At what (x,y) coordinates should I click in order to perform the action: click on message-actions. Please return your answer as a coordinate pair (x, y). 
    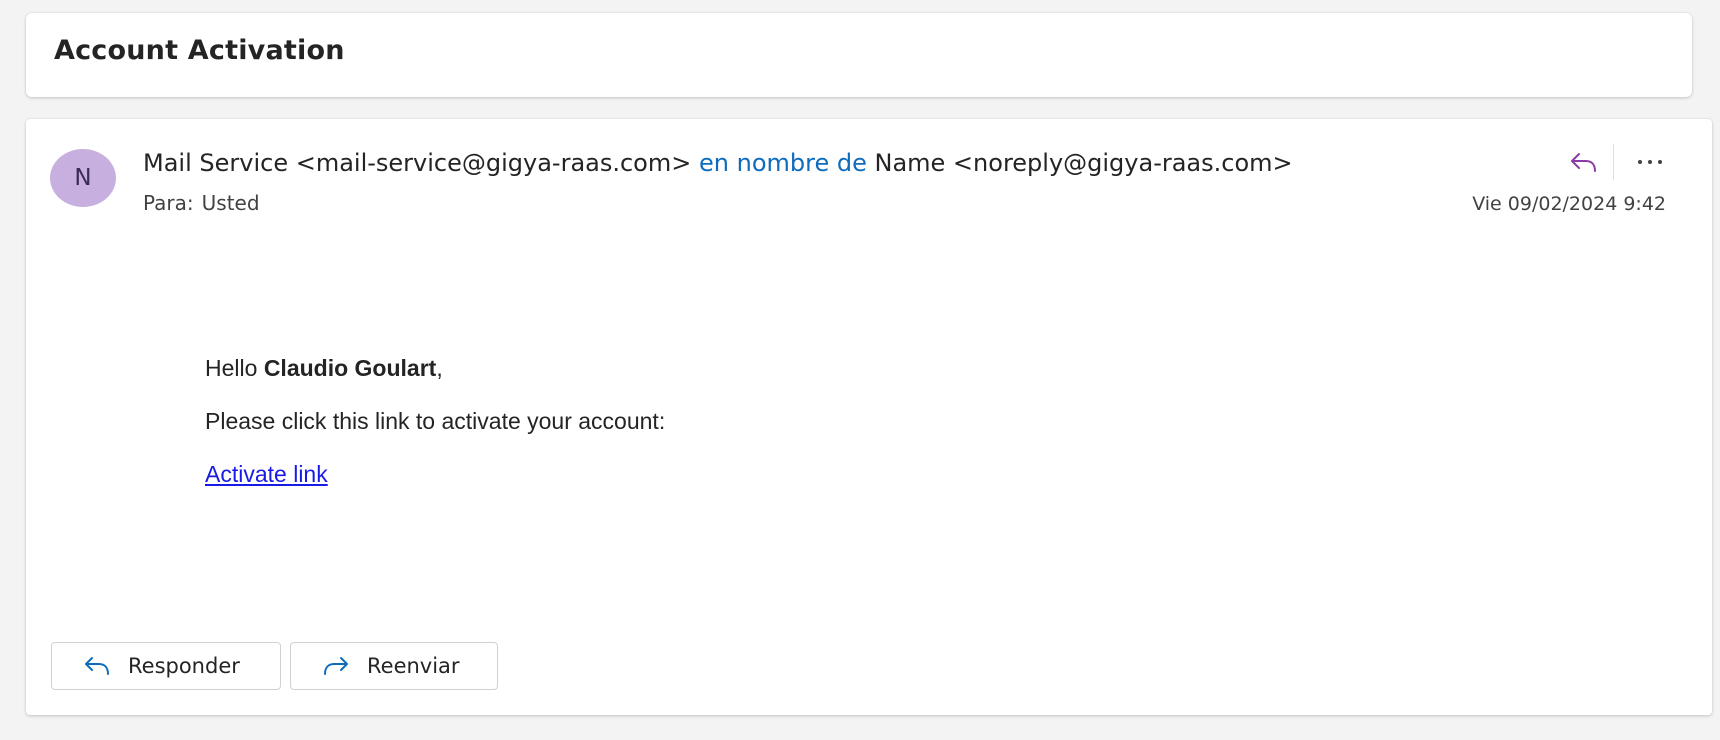
    Looking at the image, I should click on (1616, 162).